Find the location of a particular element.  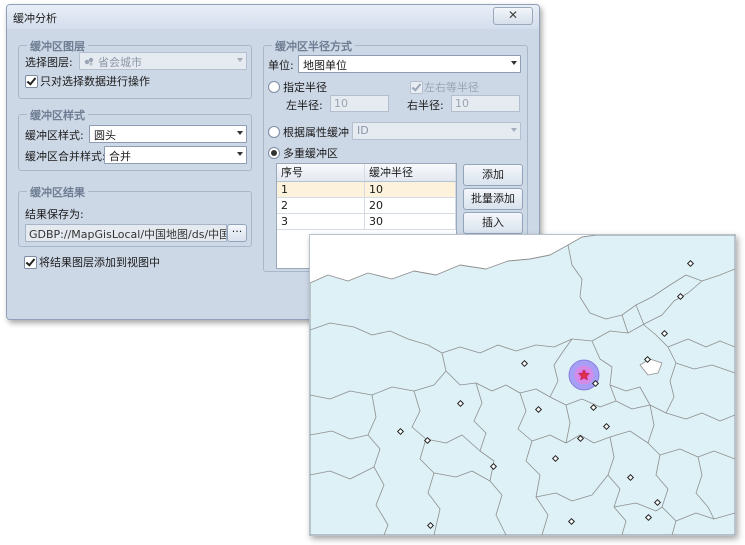

right-radius-label: 右半径: is located at coordinates (425, 105).